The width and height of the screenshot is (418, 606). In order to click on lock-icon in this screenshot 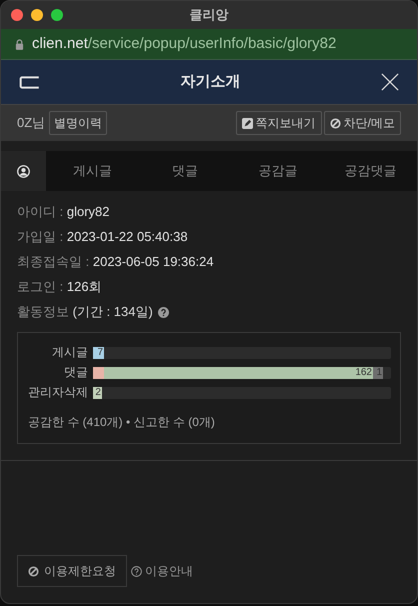, I will do `click(19, 44)`.